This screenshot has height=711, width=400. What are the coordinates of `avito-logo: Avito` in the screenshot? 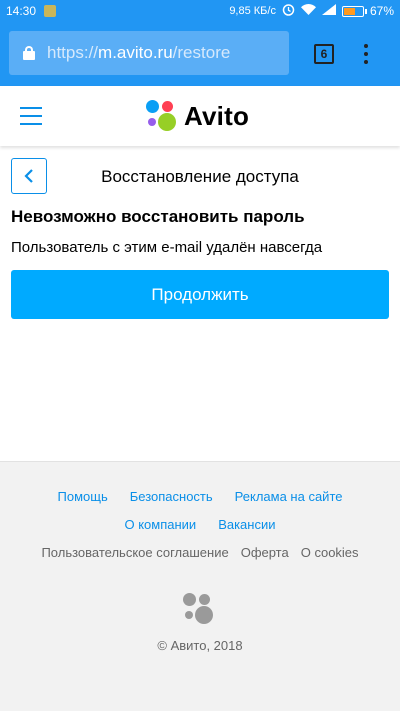 It's located at (197, 116).